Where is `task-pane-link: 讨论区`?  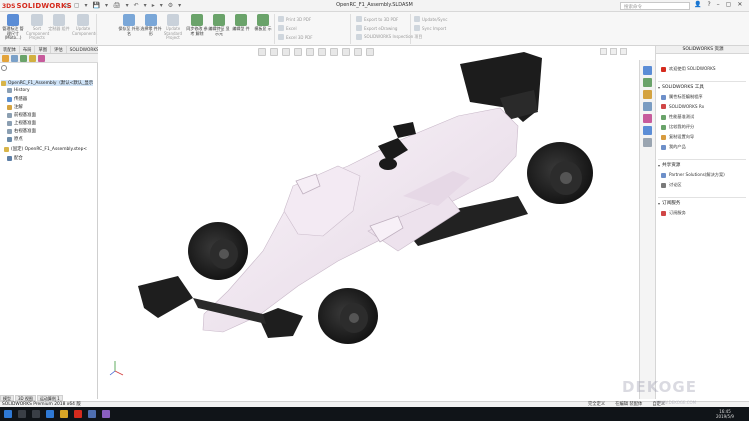 task-pane-link: 讨论区 is located at coordinates (671, 185).